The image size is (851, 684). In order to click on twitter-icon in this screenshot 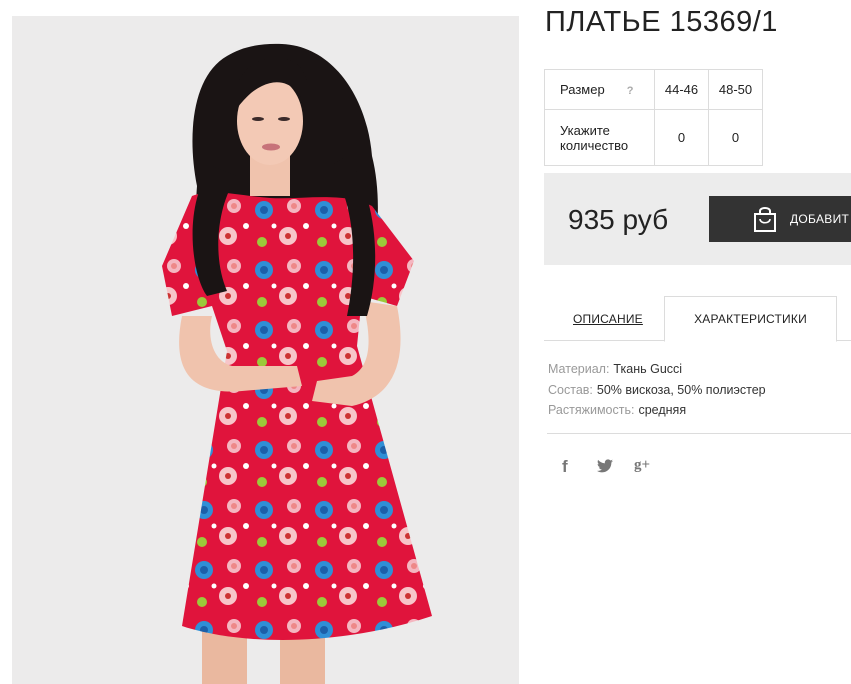, I will do `click(605, 468)`.